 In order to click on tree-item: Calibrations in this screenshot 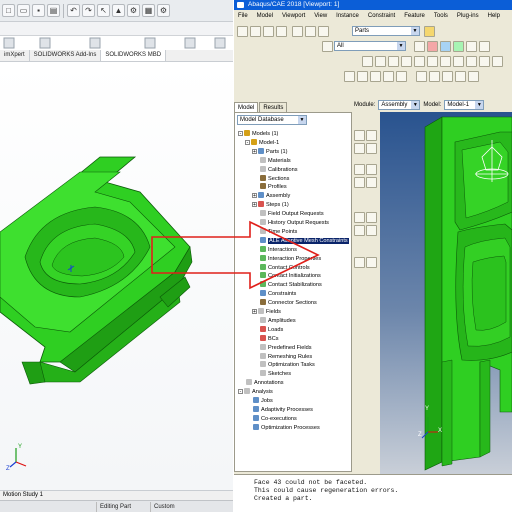, I will do `click(275, 169)`.